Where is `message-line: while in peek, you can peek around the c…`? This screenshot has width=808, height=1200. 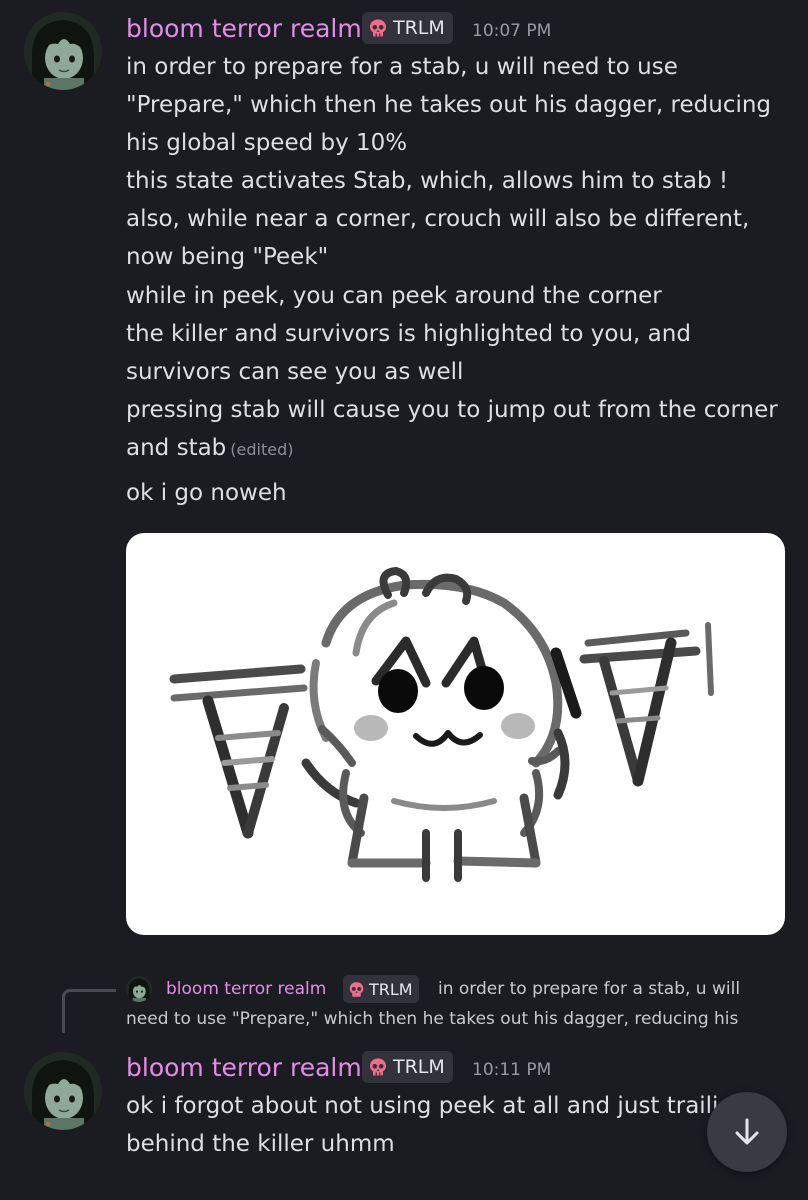 message-line: while in peek, you can peek around the c… is located at coordinates (394, 296).